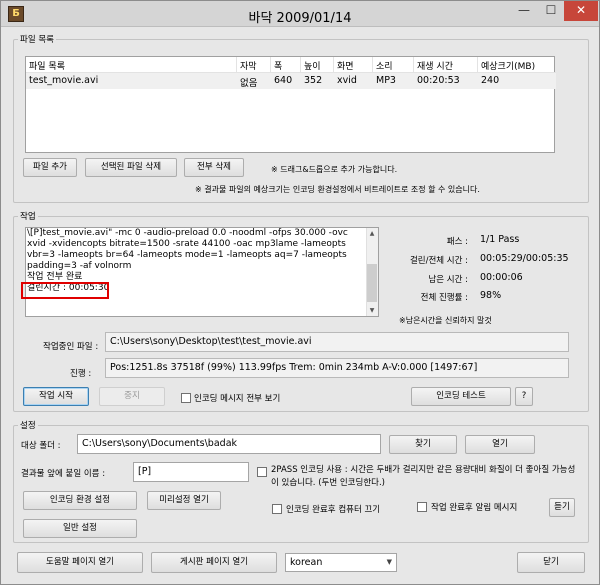 This screenshot has width=600, height=585. Describe the element at coordinates (444, 298) in the screenshot. I see `progress-label: 전체 진행률 :` at that location.